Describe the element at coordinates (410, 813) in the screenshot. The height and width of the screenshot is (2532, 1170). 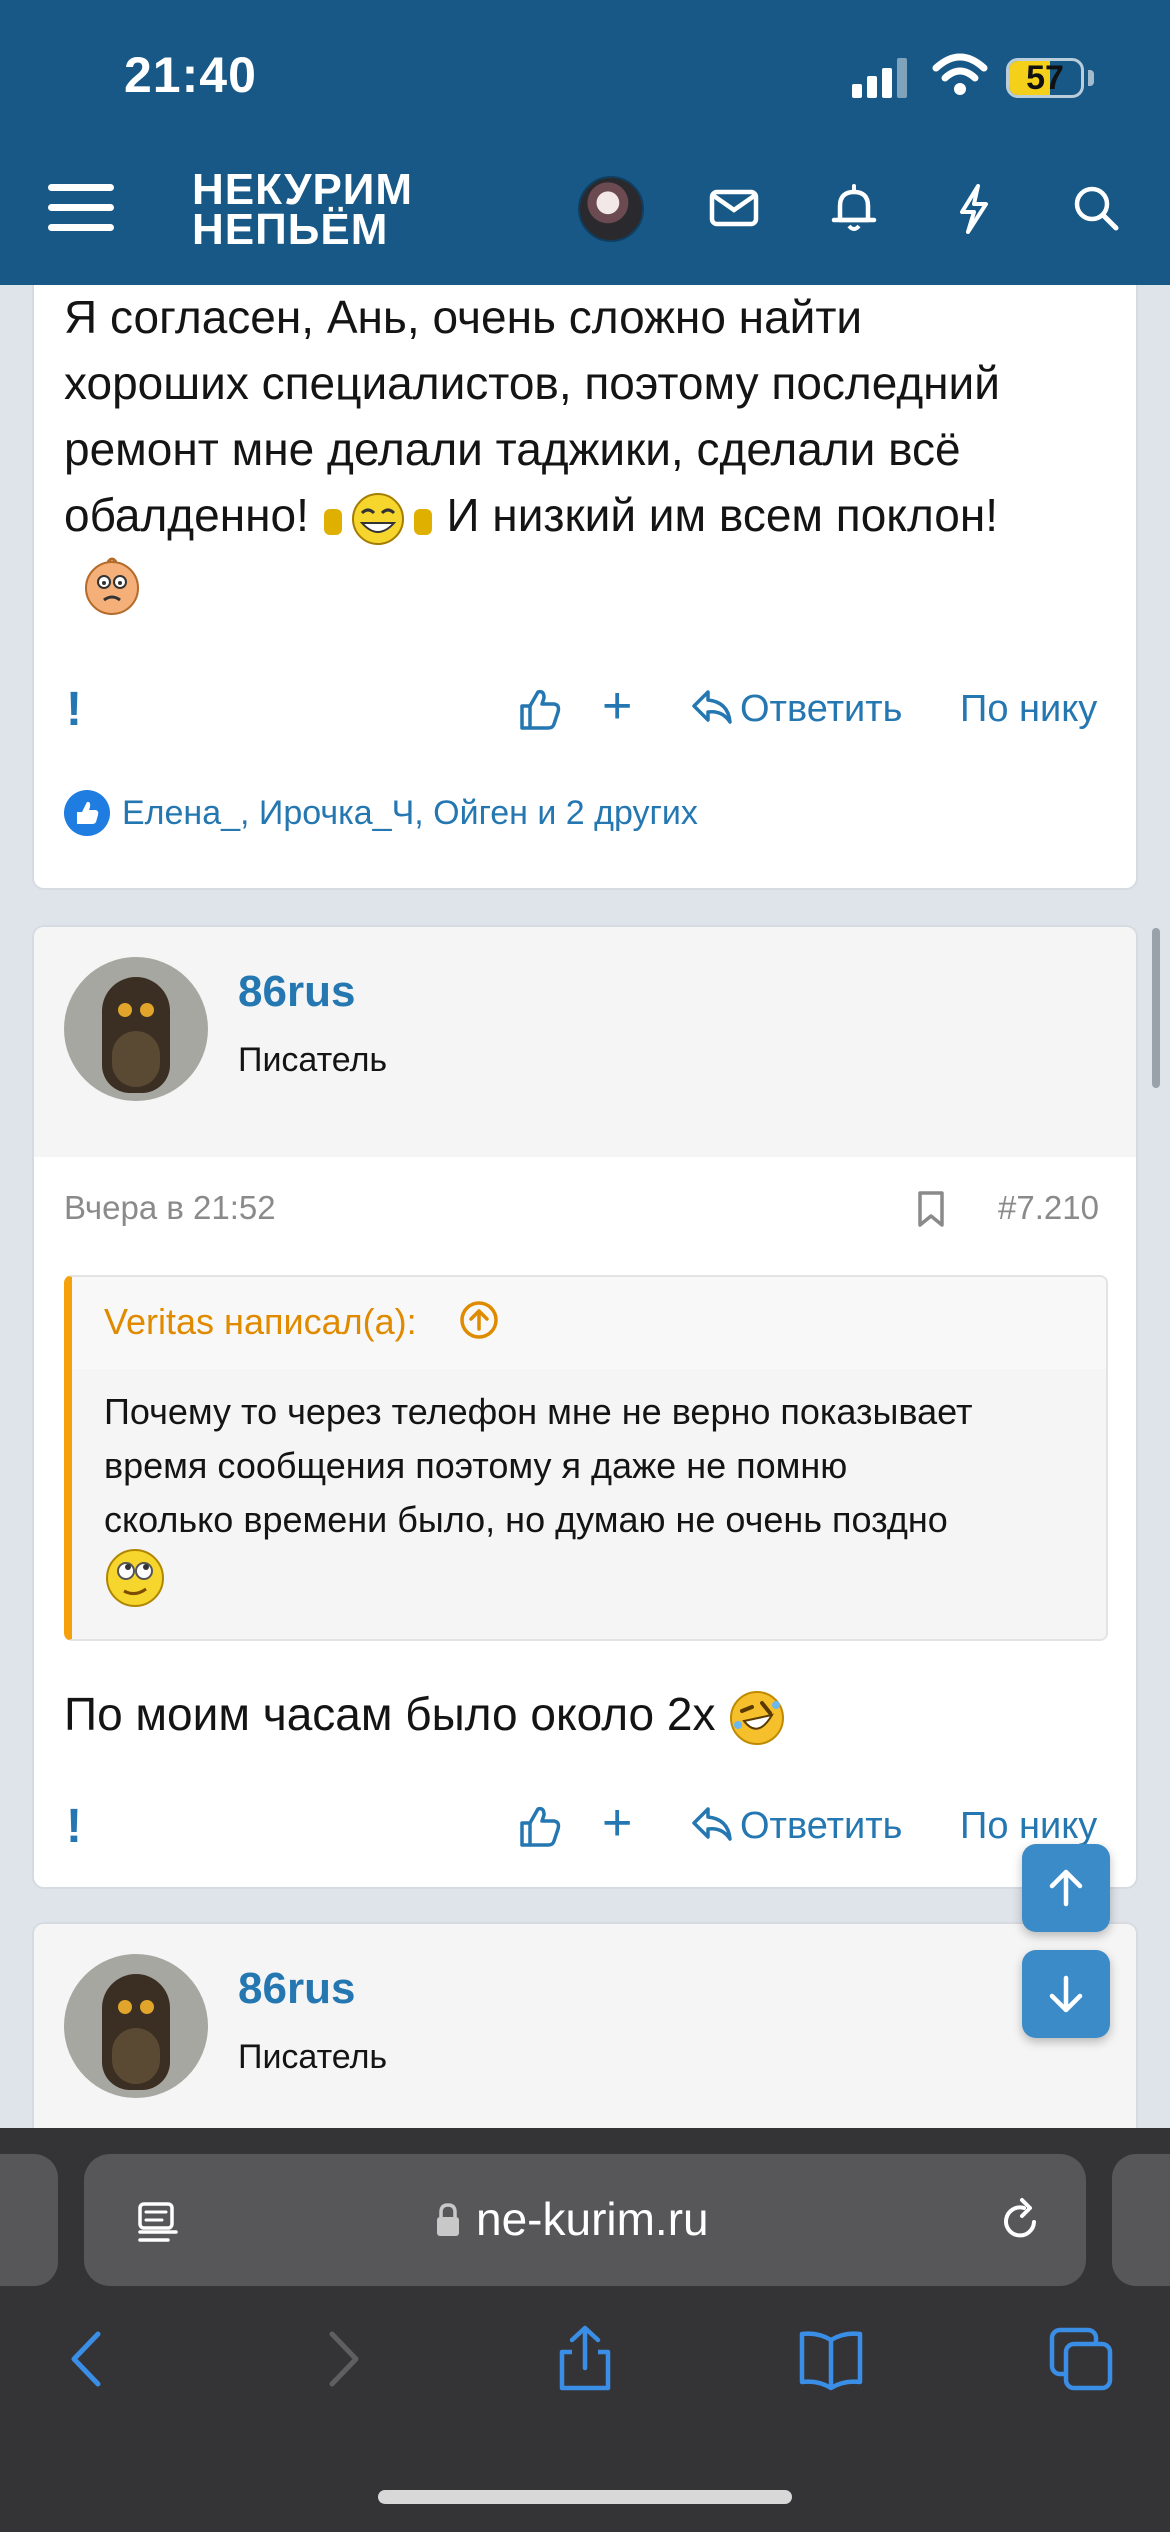
I see `reactions-users: Елена_, Ирочка_Ч, Ойген и 2 других` at that location.